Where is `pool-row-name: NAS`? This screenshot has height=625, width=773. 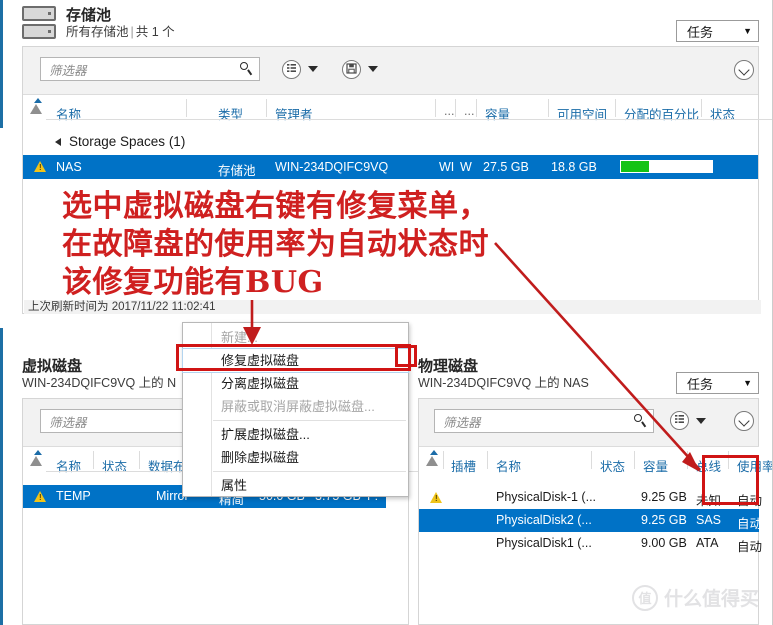
pool-row-name: NAS is located at coordinates (69, 167).